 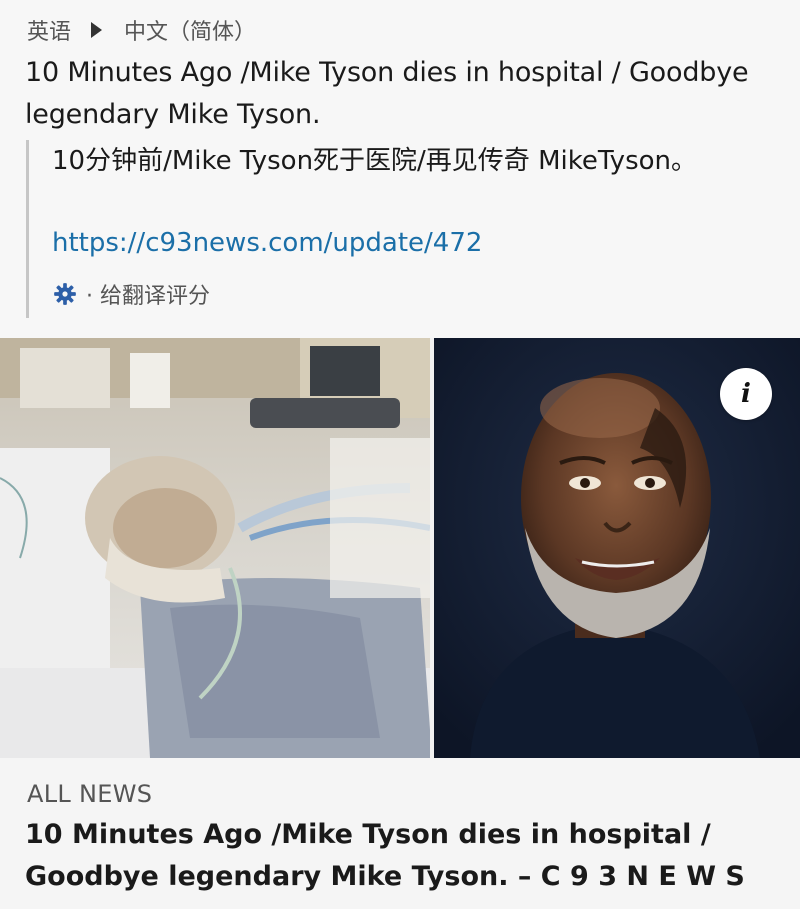 I want to click on translation-language-row: 英语 中文（简体）, so click(x=141, y=30).